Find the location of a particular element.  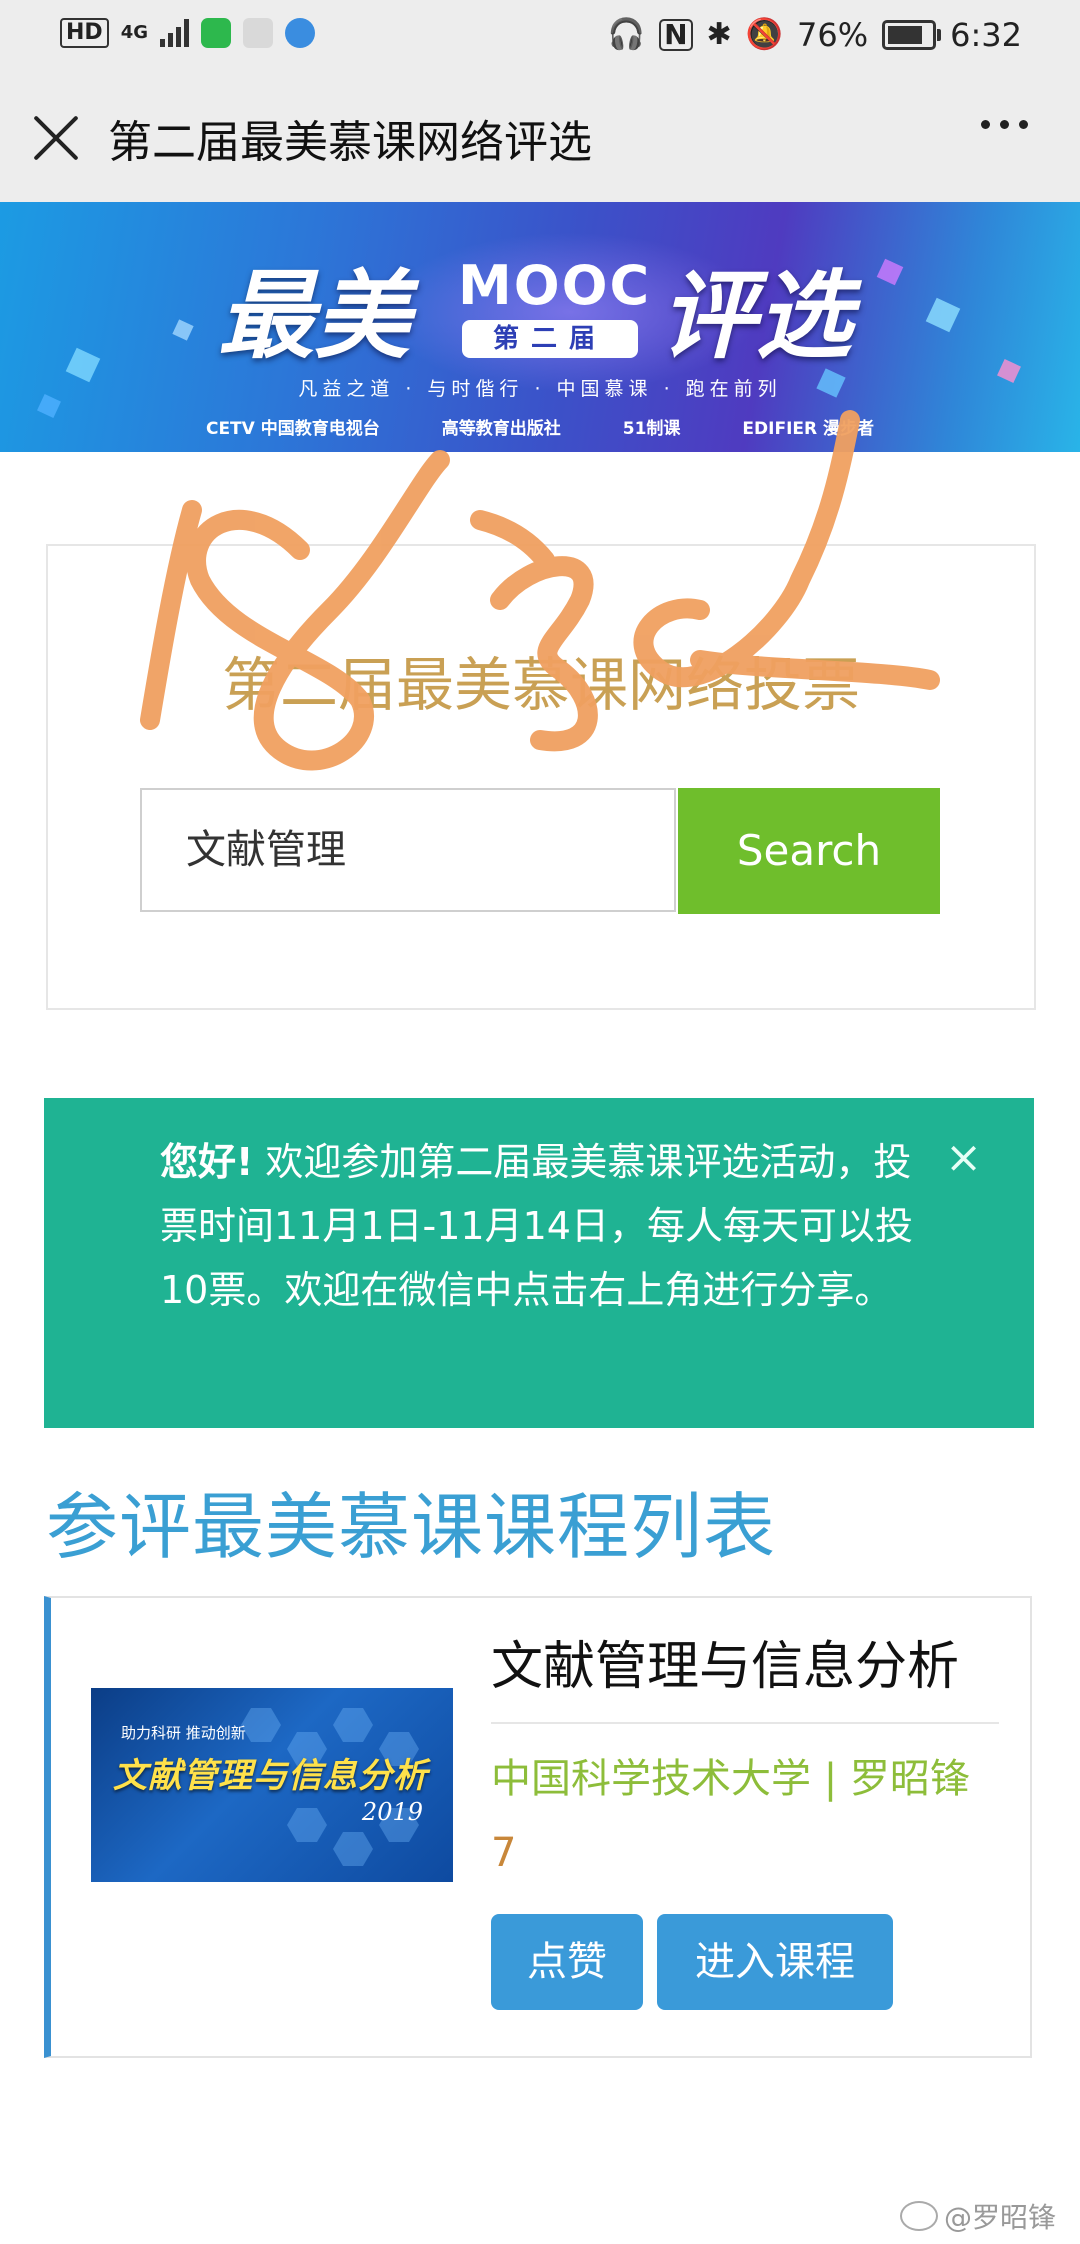

status-bar: HD 4G 🎧 N ✱ 🔕 76% 6:32 is located at coordinates (540, 36).